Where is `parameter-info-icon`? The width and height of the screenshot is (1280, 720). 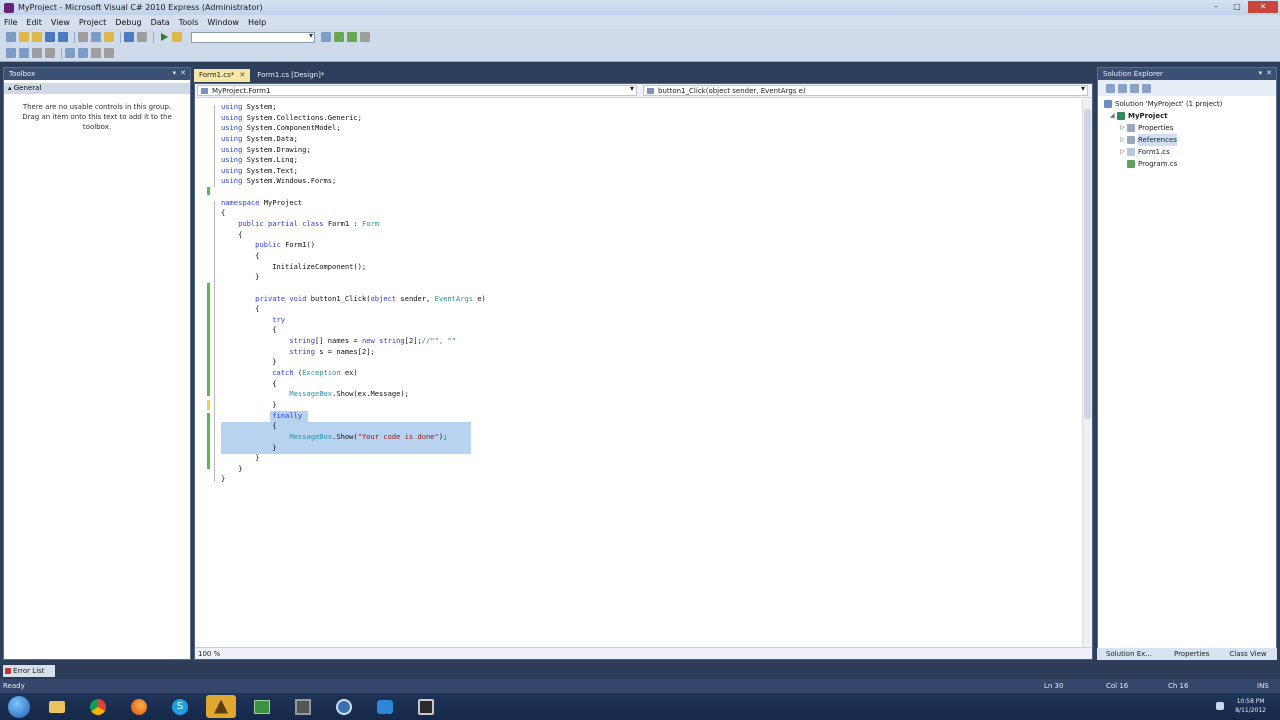 parameter-info-icon is located at coordinates (24, 53).